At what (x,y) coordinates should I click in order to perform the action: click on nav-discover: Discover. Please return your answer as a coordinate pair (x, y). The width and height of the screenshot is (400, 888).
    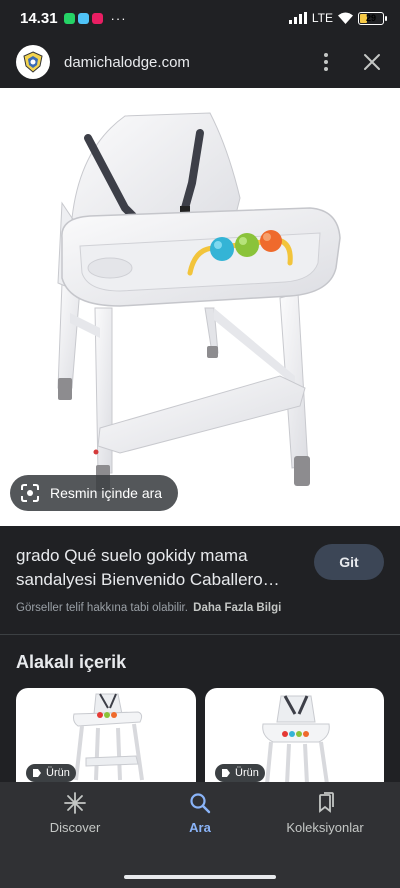
    Looking at the image, I should click on (75, 813).